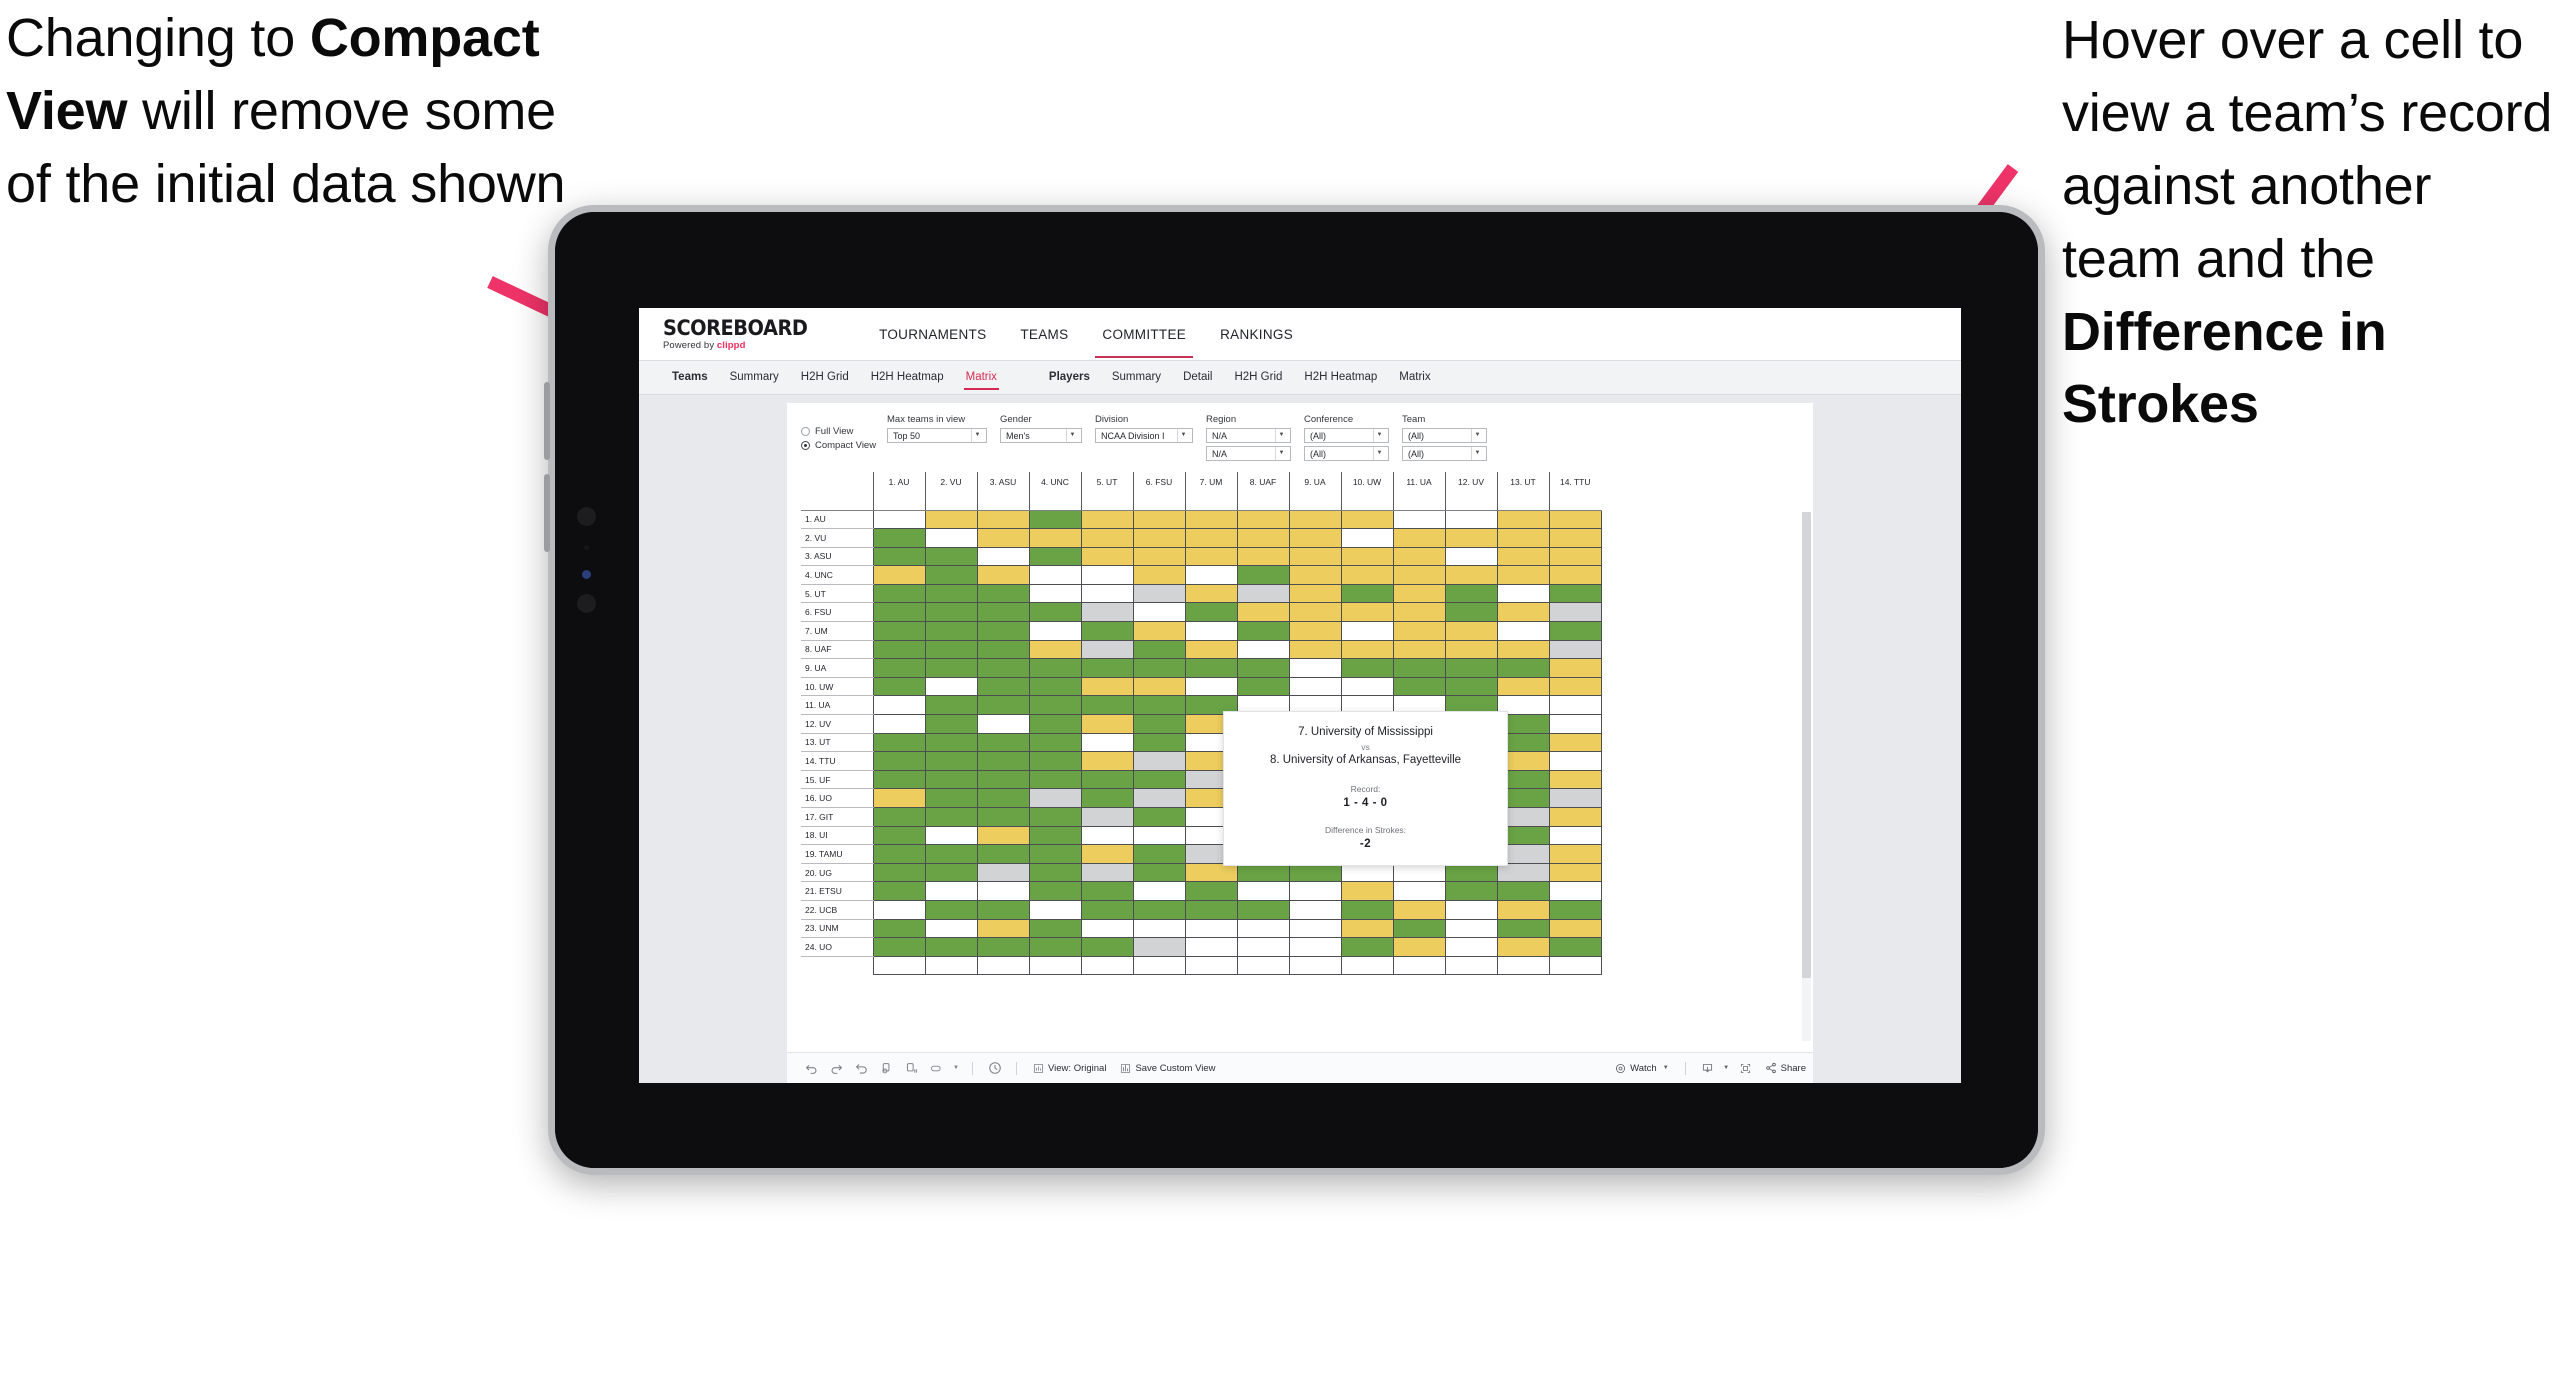 The height and width of the screenshot is (1380, 2565). Describe the element at coordinates (956, 1068) in the screenshot. I see `alerts-chevron-down-icon: ▼` at that location.